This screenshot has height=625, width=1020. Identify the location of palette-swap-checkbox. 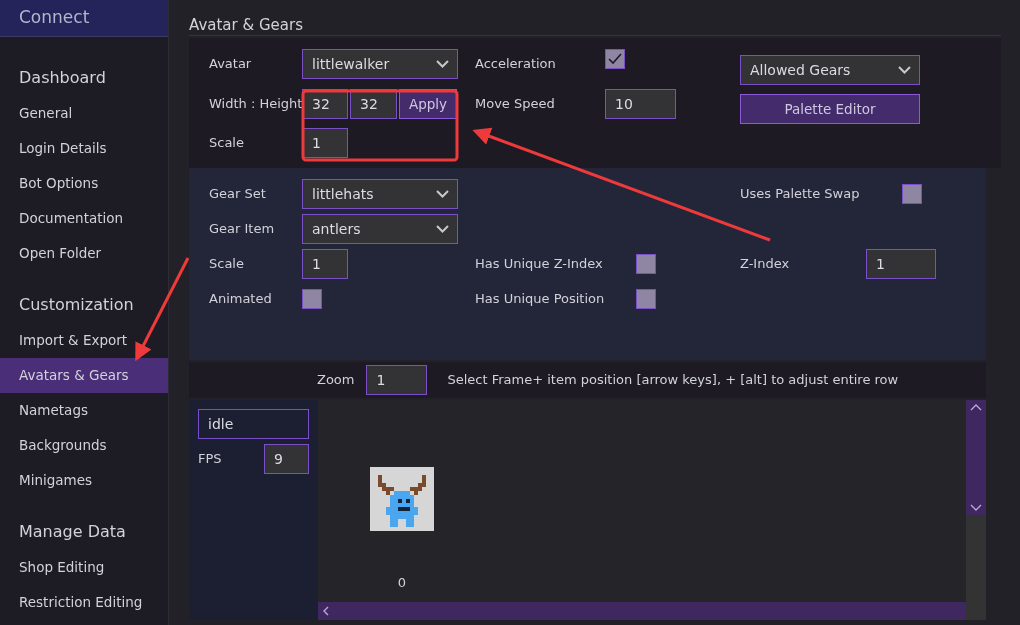
(912, 194).